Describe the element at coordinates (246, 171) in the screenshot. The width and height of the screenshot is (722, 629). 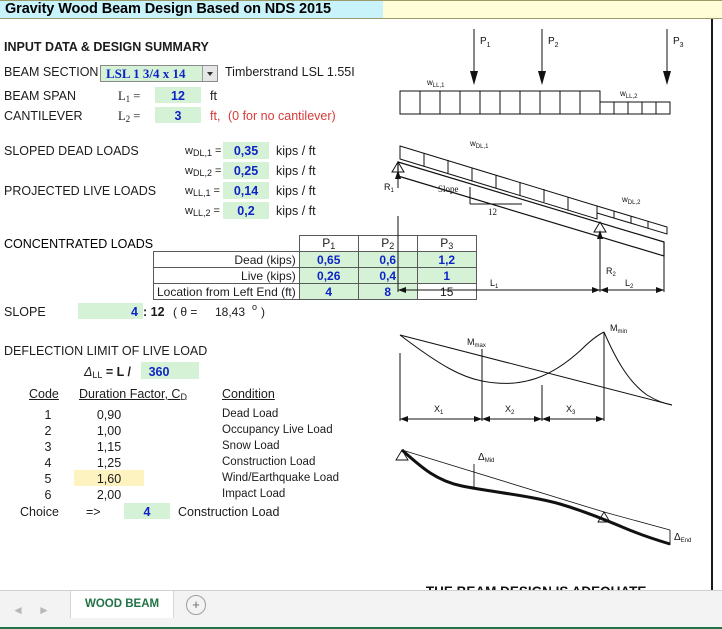
I see `wdl2-value: 0,25` at that location.